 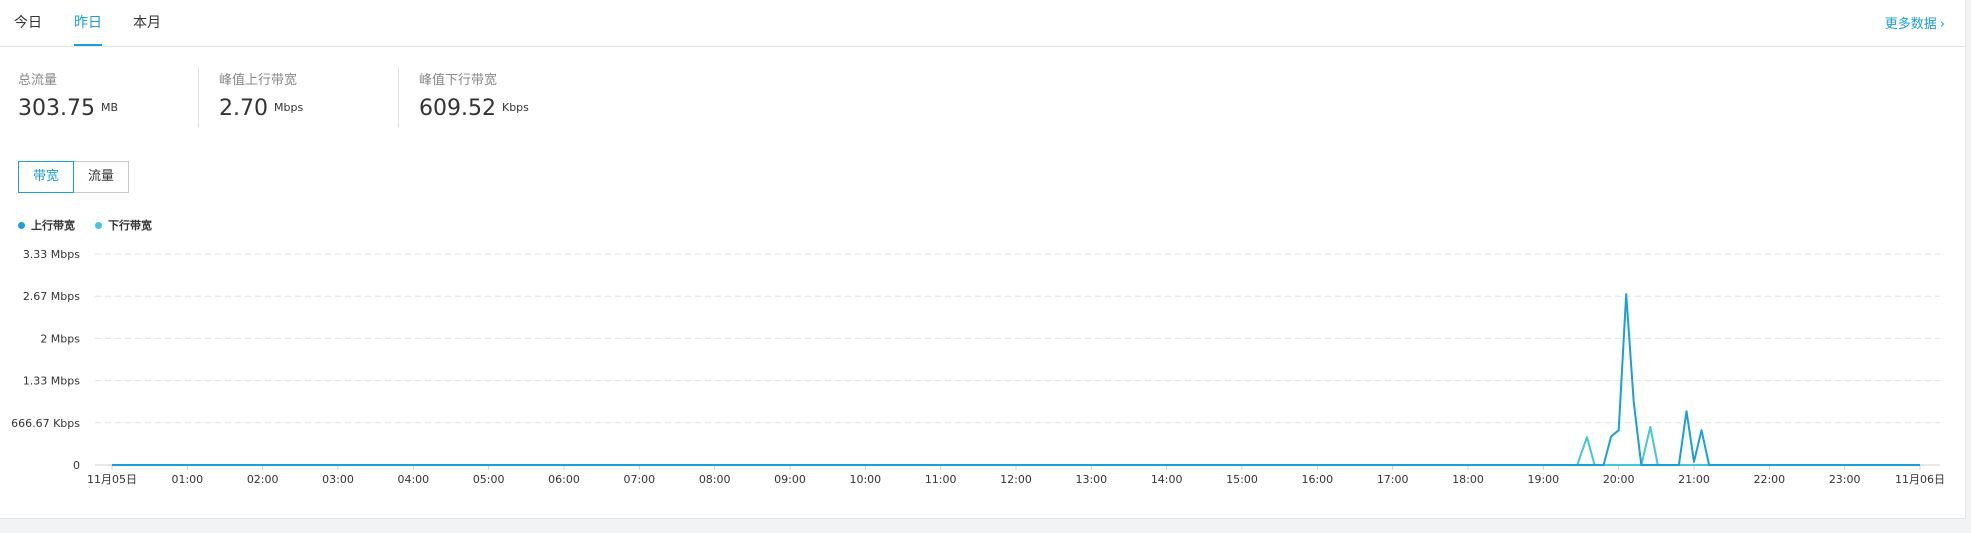 I want to click on x-tick-label: 18:00, so click(x=1468, y=479).